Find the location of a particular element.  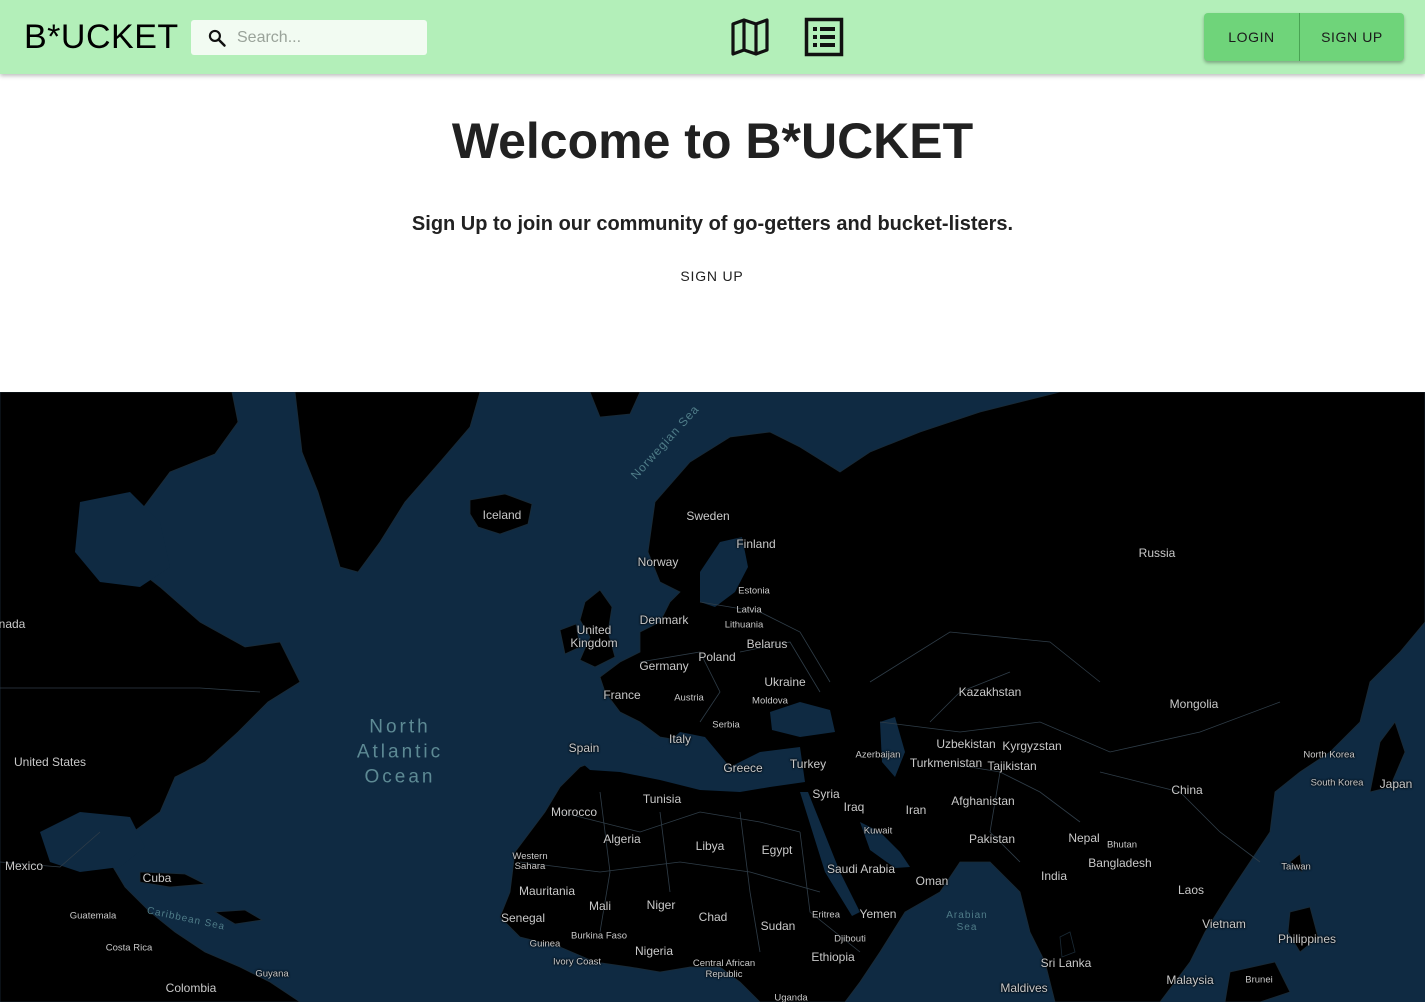

country-label: nada is located at coordinates (12, 624).